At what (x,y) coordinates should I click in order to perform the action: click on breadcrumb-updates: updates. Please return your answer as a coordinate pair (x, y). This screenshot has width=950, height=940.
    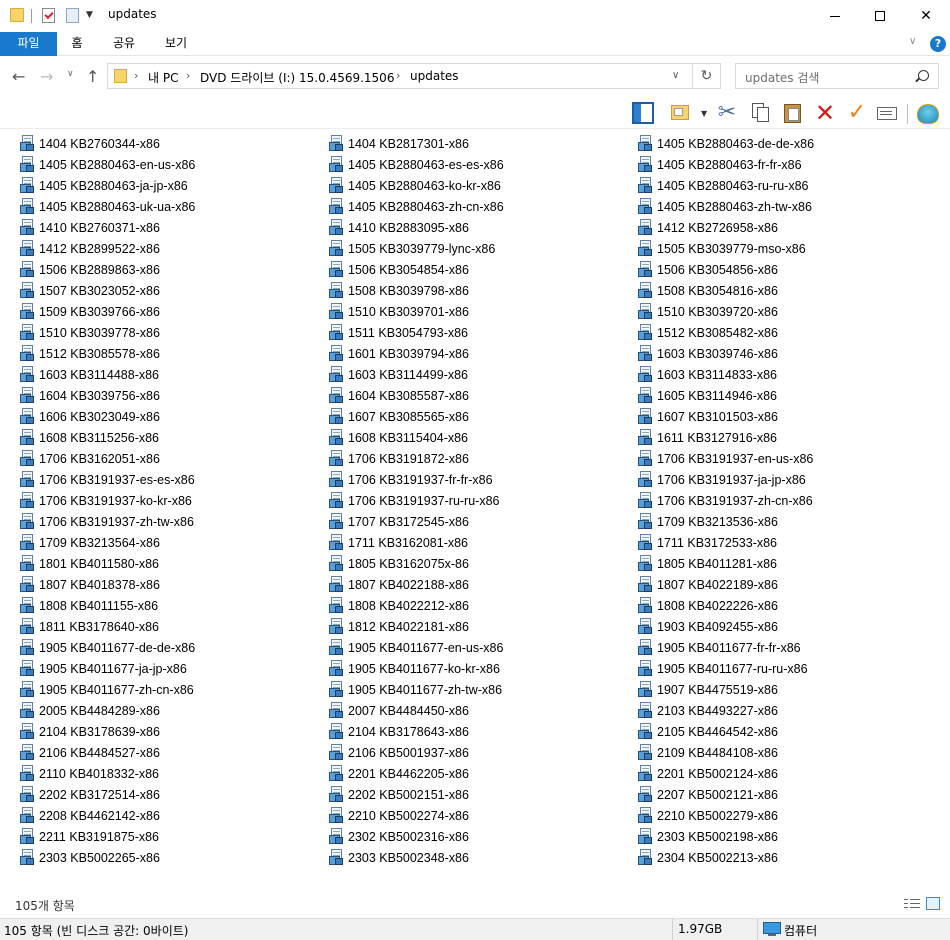
    Looking at the image, I should click on (434, 76).